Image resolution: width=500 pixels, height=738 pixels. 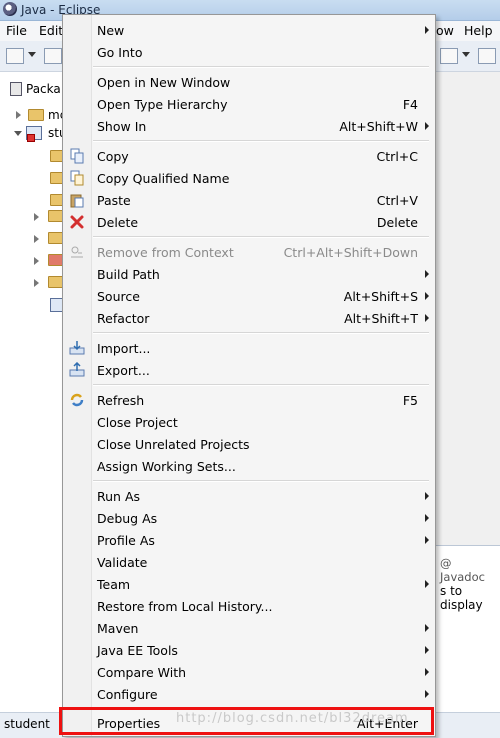 What do you see at coordinates (445, 30) in the screenshot?
I see `menu-window: ow` at bounding box center [445, 30].